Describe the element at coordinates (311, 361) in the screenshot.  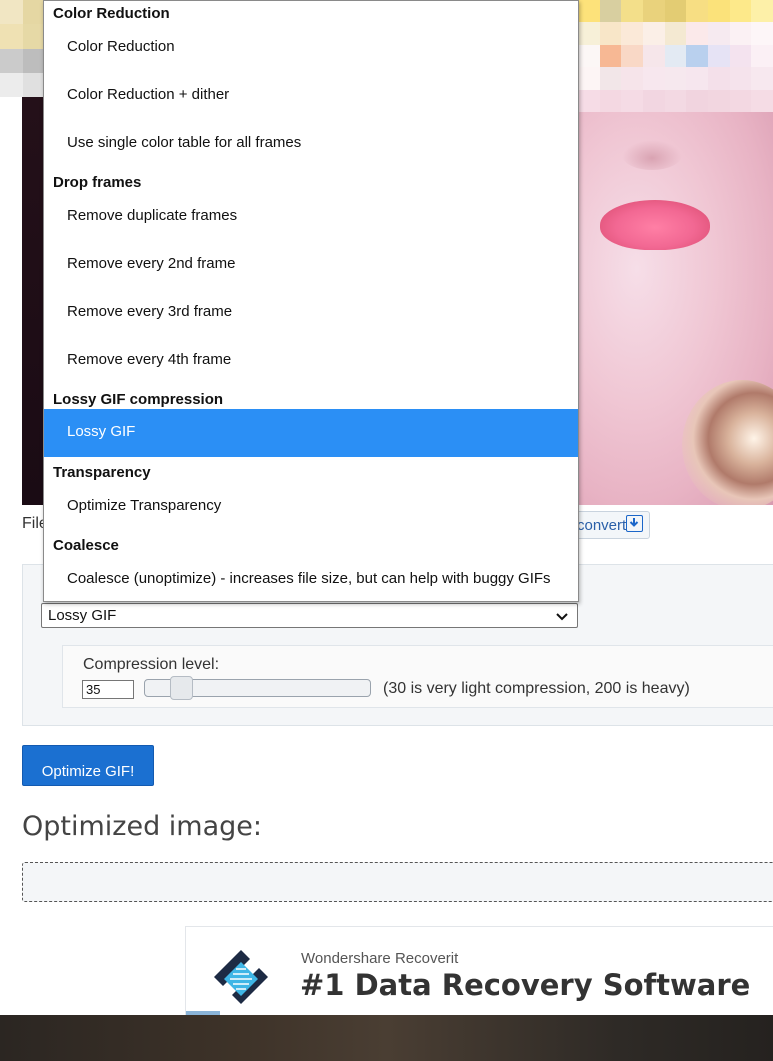
I see `option-remove-every-4th-frame: Remove every 4th frame` at that location.